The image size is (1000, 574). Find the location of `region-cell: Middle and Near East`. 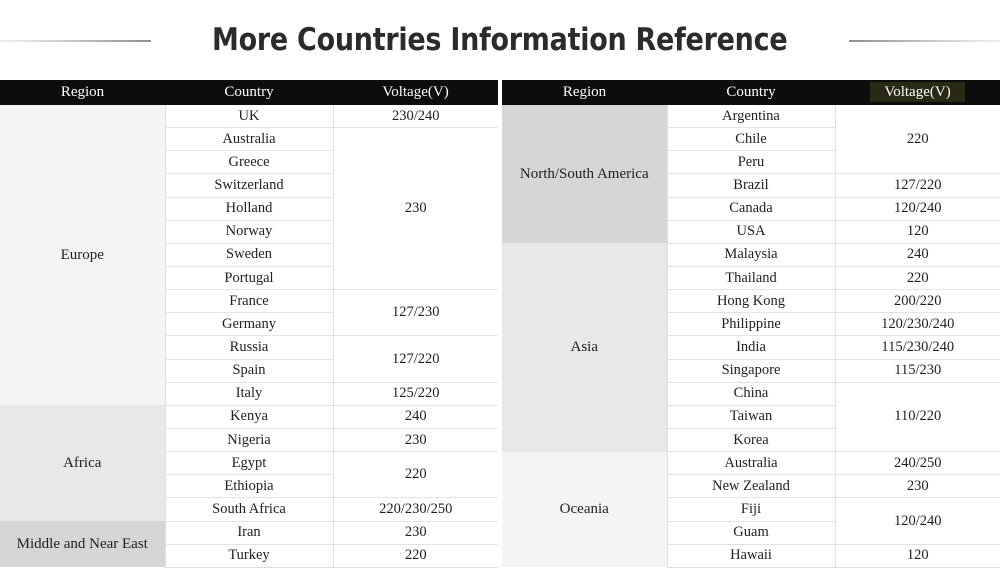

region-cell: Middle and Near East is located at coordinates (83, 544).